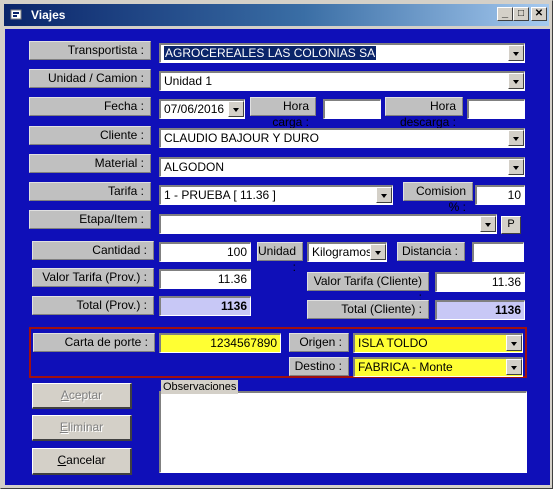 Image resolution: width=553 pixels, height=489 pixels. What do you see at coordinates (94, 342) in the screenshot?
I see `carta-de-porte-label: Carta de porte :` at bounding box center [94, 342].